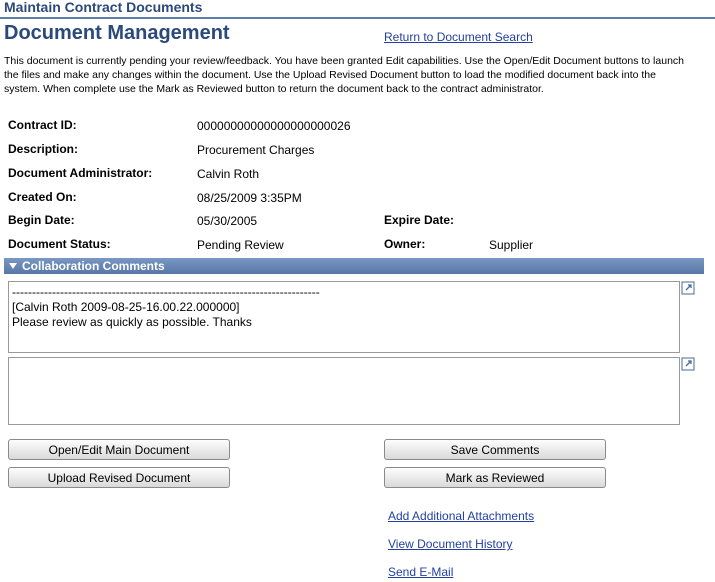 Image resolution: width=715 pixels, height=582 pixels. Describe the element at coordinates (419, 220) in the screenshot. I see `expire-date-label: Expire Date:` at that location.